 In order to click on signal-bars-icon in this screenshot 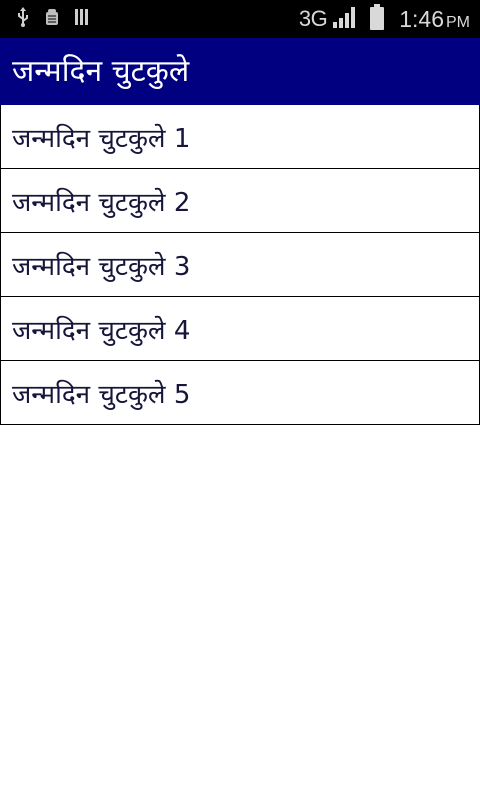, I will do `click(345, 19)`.